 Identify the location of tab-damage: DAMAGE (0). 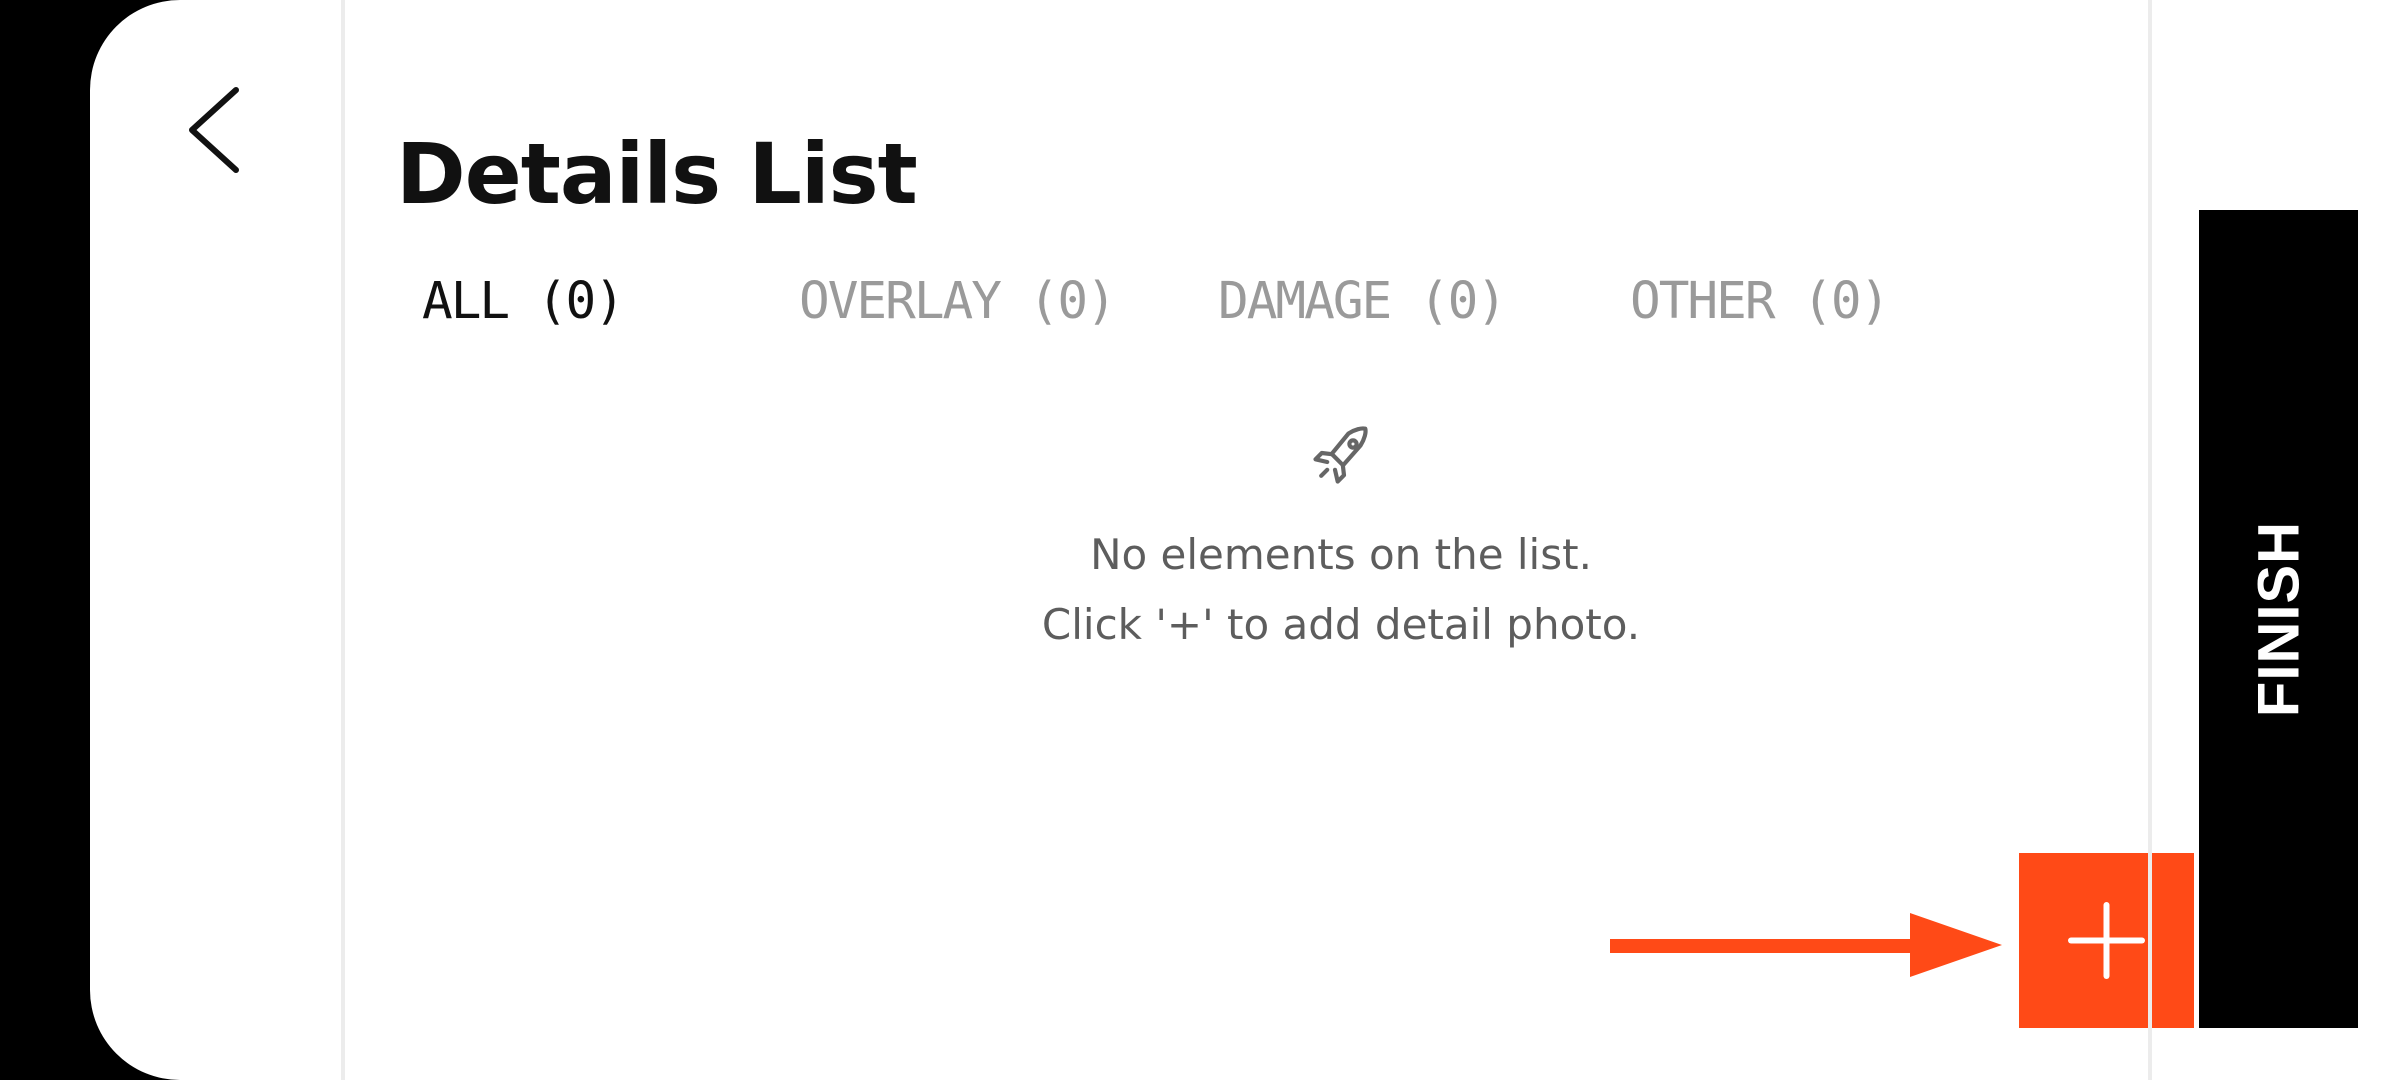
(1362, 301).